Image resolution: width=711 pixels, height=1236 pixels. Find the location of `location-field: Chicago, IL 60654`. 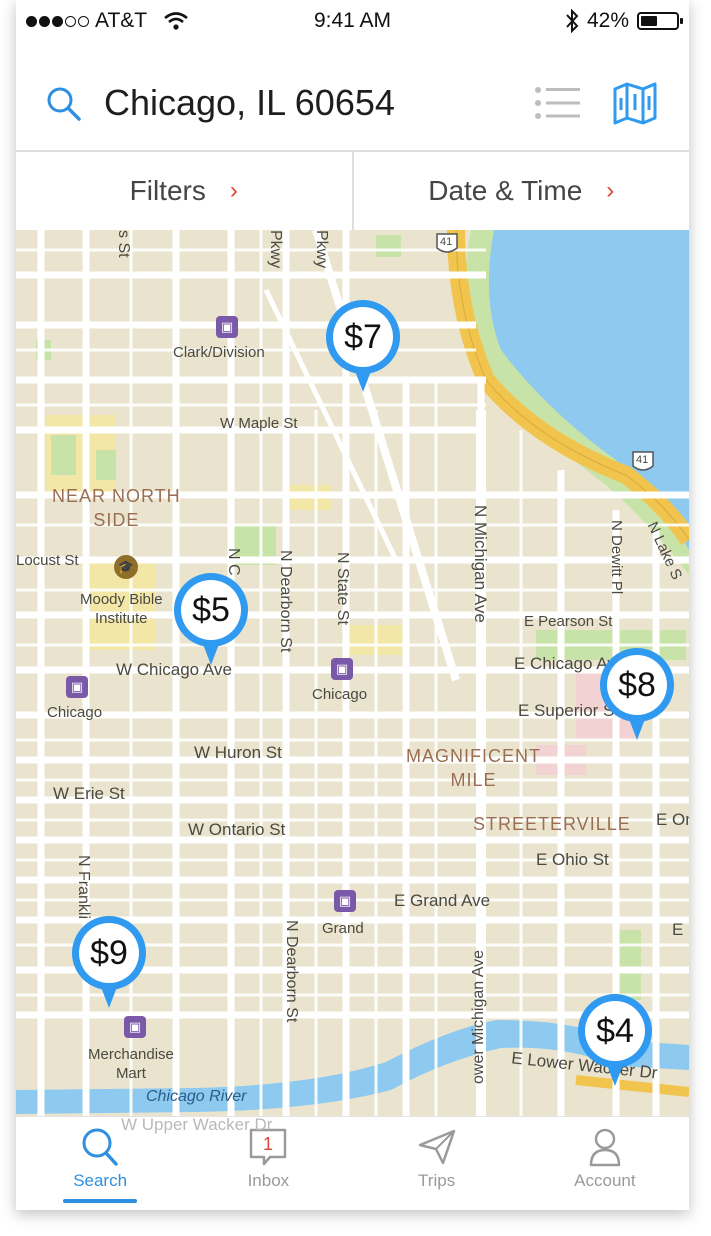

location-field: Chicago, IL 60654 is located at coordinates (249, 103).